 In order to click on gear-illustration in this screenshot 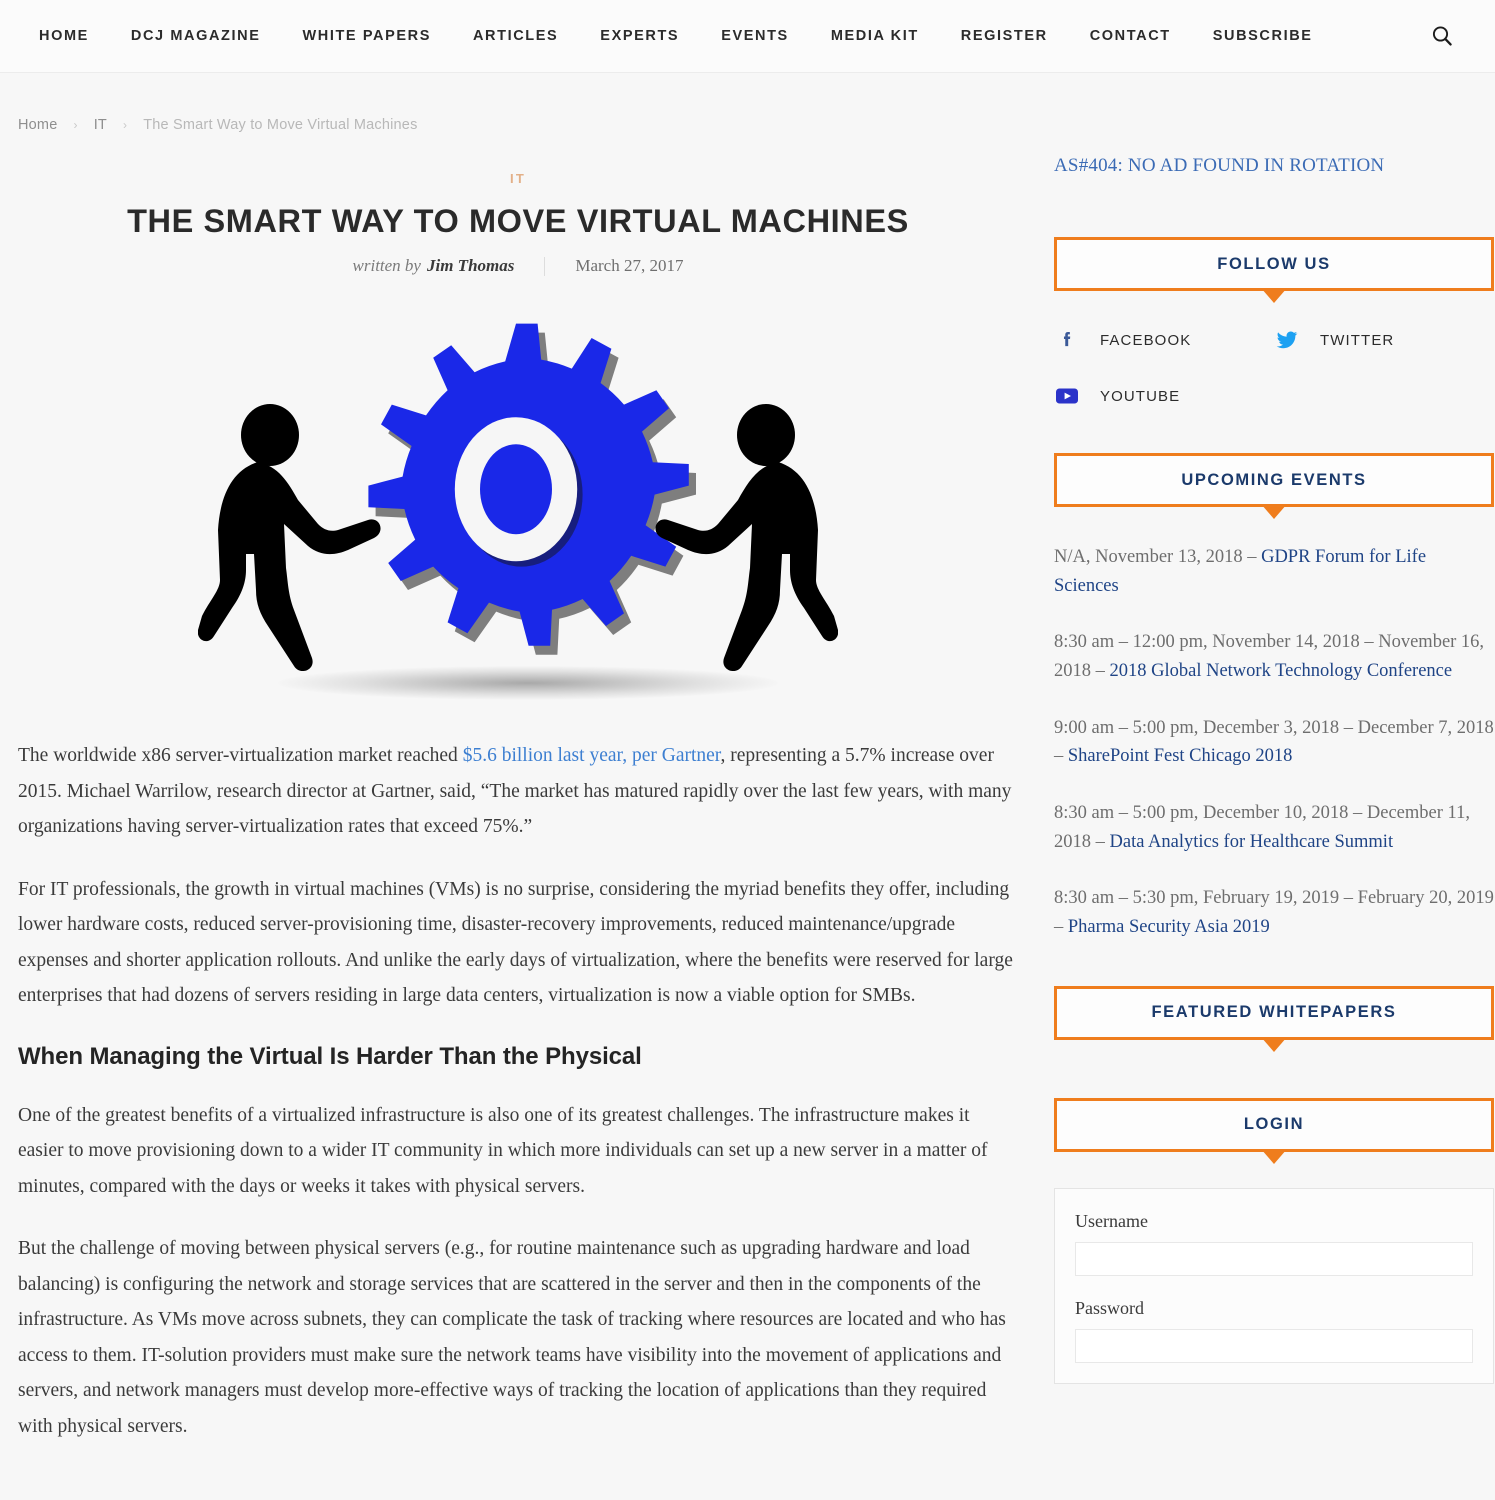, I will do `click(518, 507)`.